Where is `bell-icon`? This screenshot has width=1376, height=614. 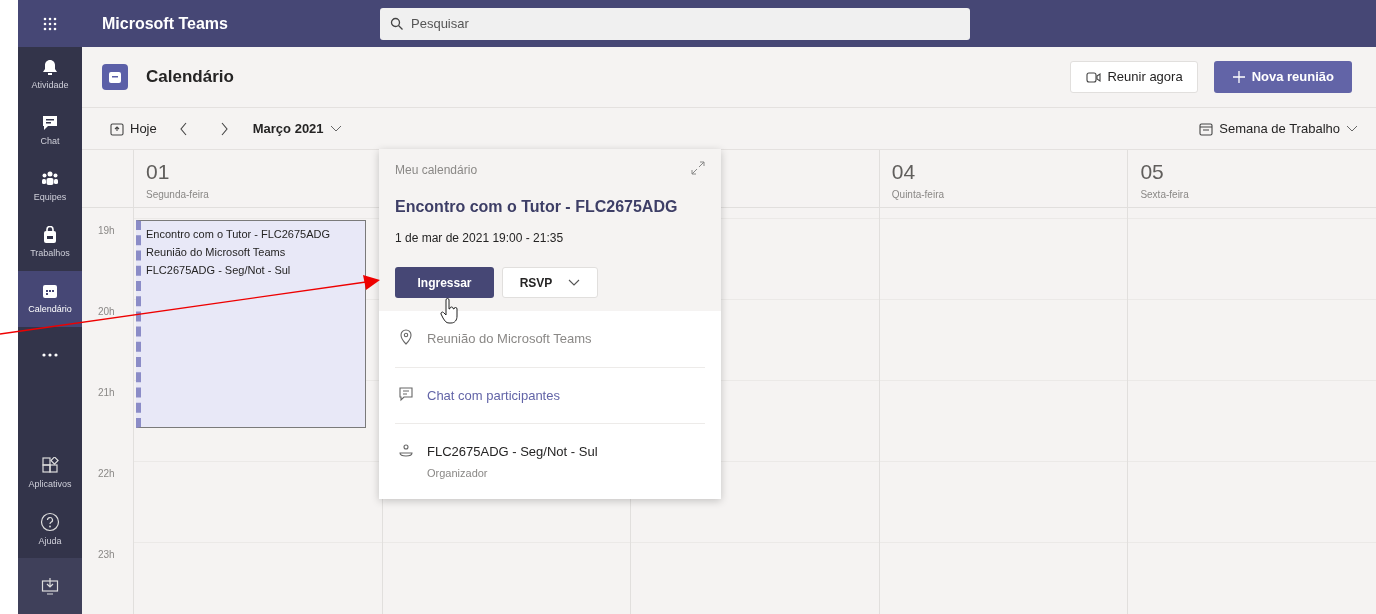 bell-icon is located at coordinates (50, 66).